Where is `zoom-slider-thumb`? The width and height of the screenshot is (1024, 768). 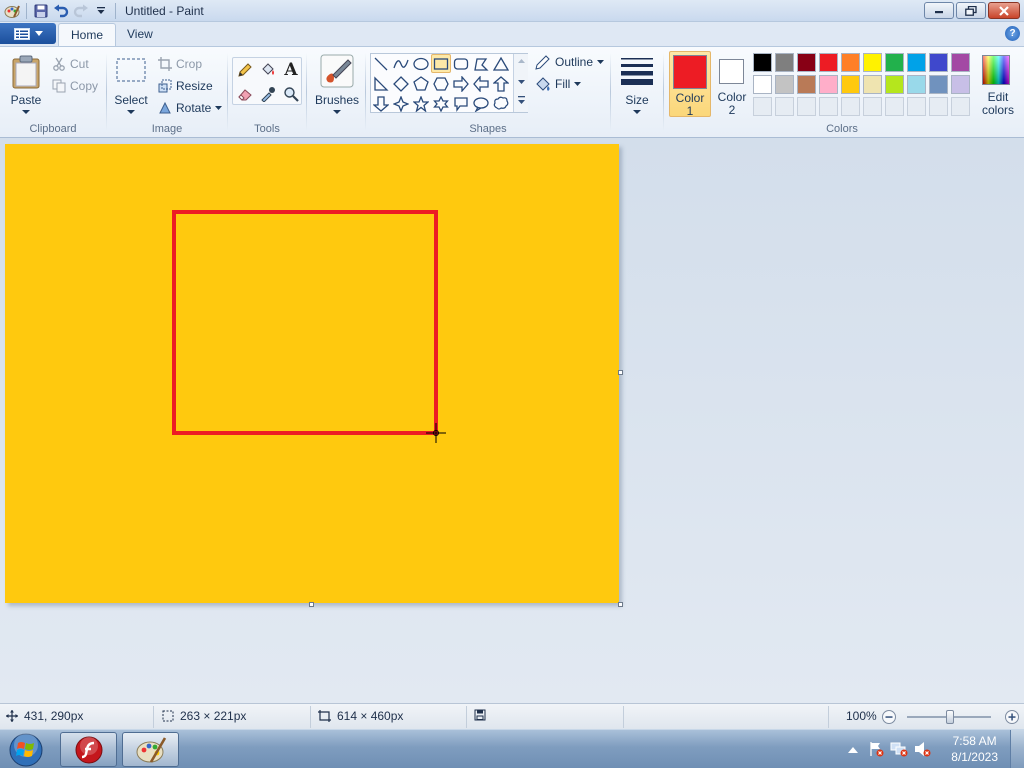 zoom-slider-thumb is located at coordinates (950, 717).